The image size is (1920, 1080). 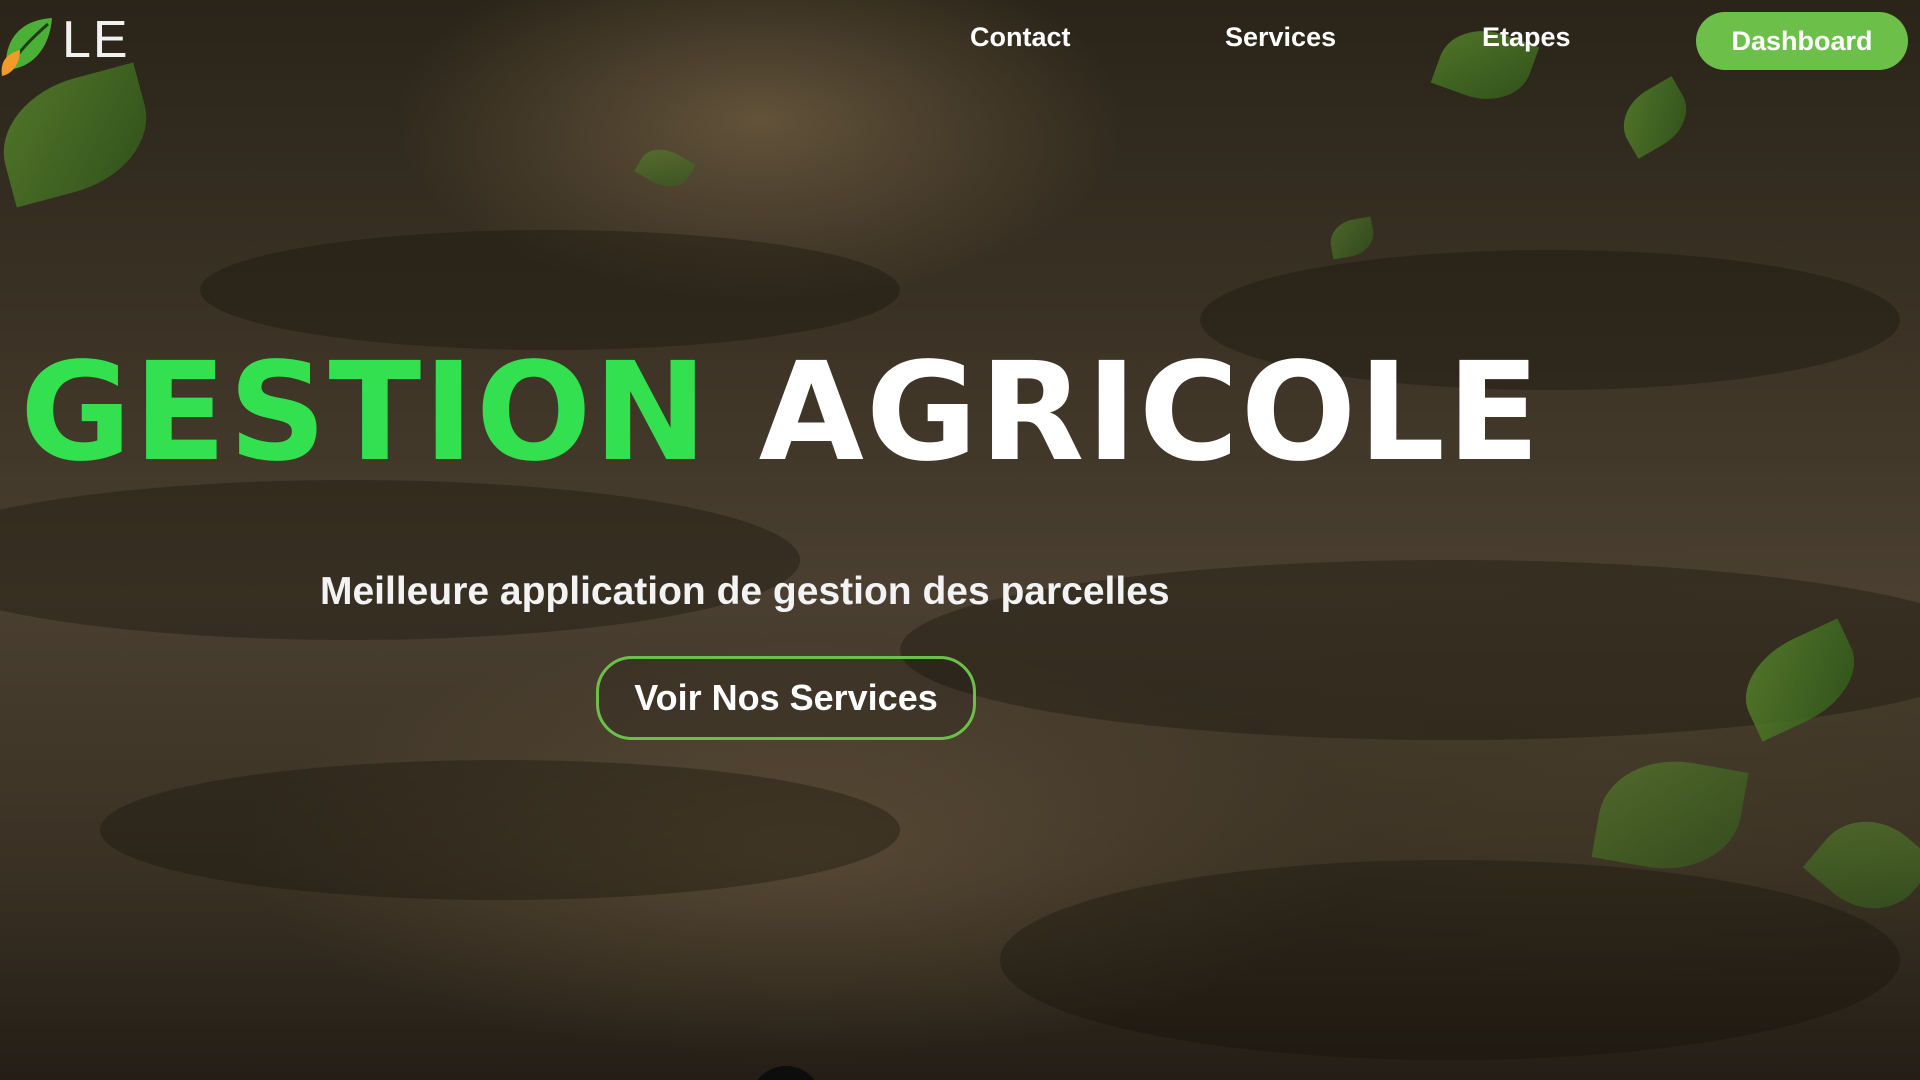 What do you see at coordinates (26, 47) in the screenshot?
I see `leaf-logo-icon` at bounding box center [26, 47].